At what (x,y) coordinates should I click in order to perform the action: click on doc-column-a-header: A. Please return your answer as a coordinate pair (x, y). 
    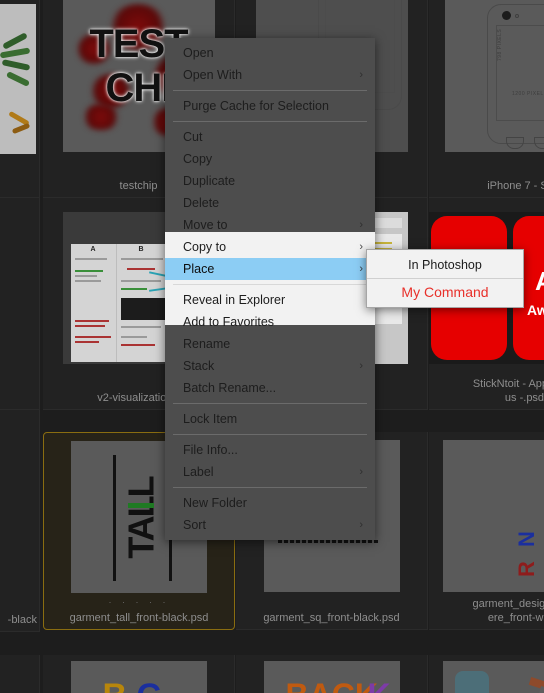
    Looking at the image, I should click on (93, 249).